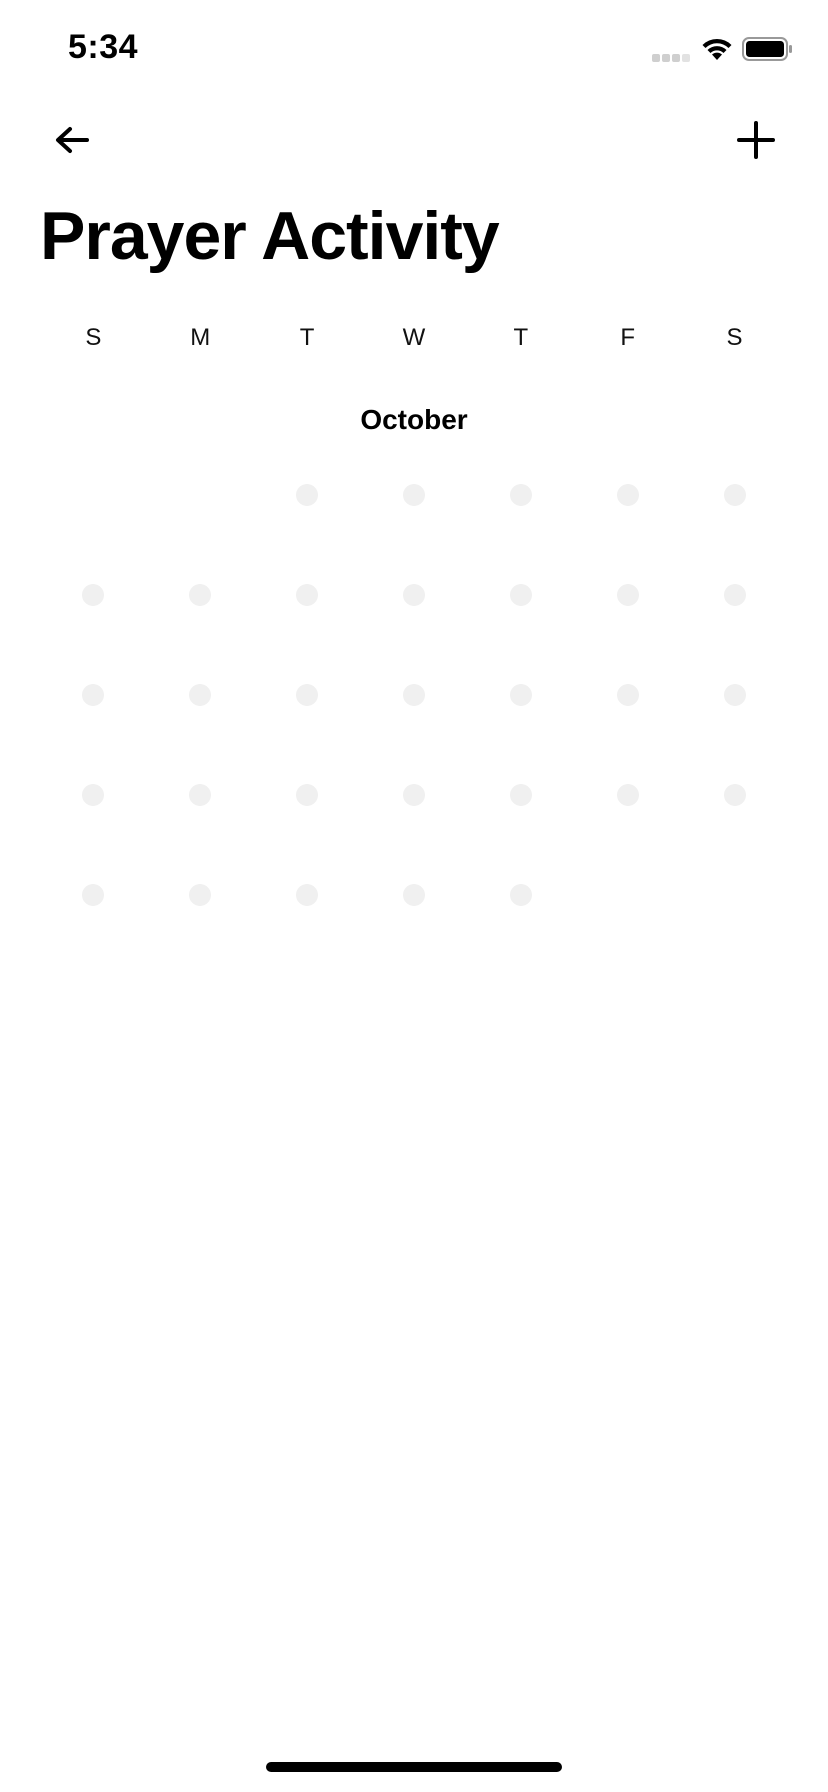 This screenshot has width=828, height=1792. What do you see at coordinates (270, 236) in the screenshot?
I see `page-title: Prayer Activity` at bounding box center [270, 236].